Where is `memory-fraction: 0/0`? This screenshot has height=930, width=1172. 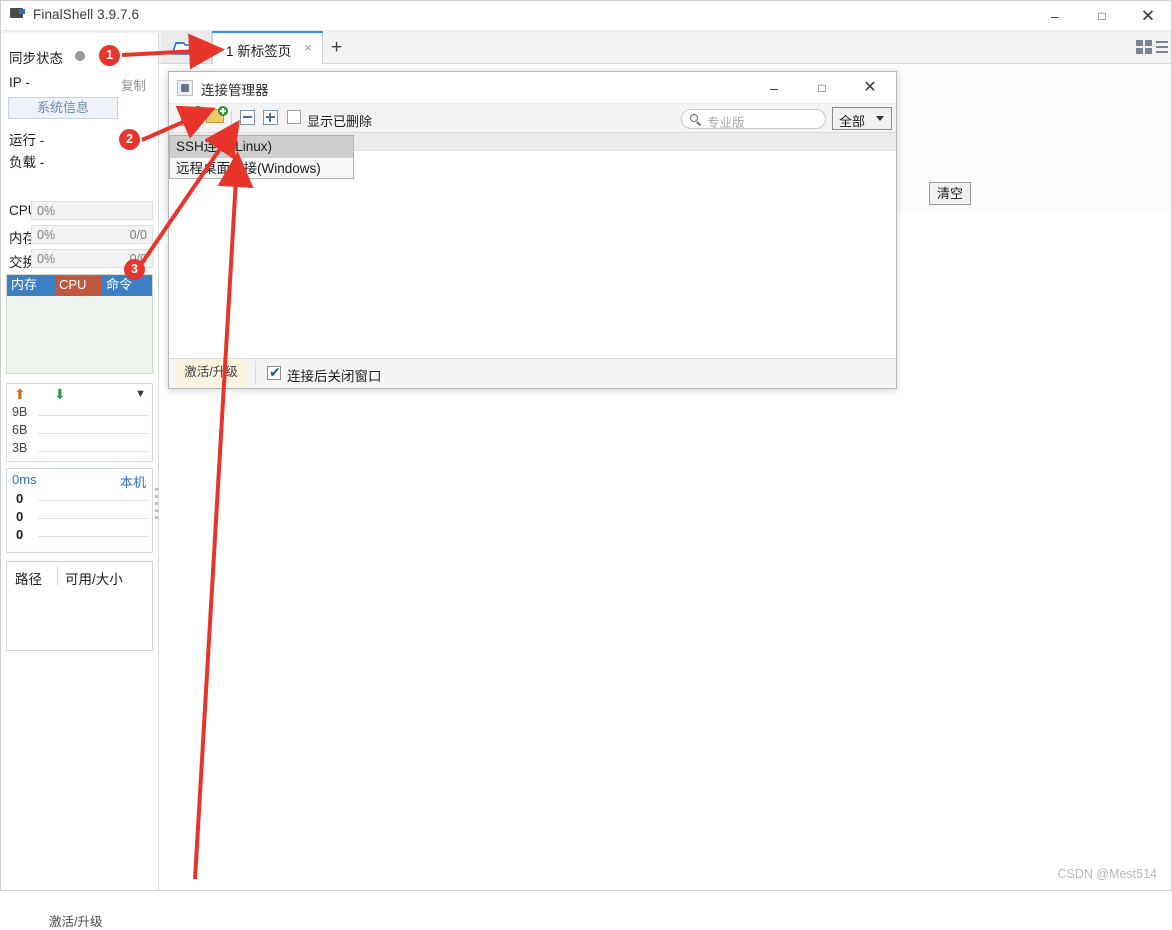 memory-fraction: 0/0 is located at coordinates (138, 235).